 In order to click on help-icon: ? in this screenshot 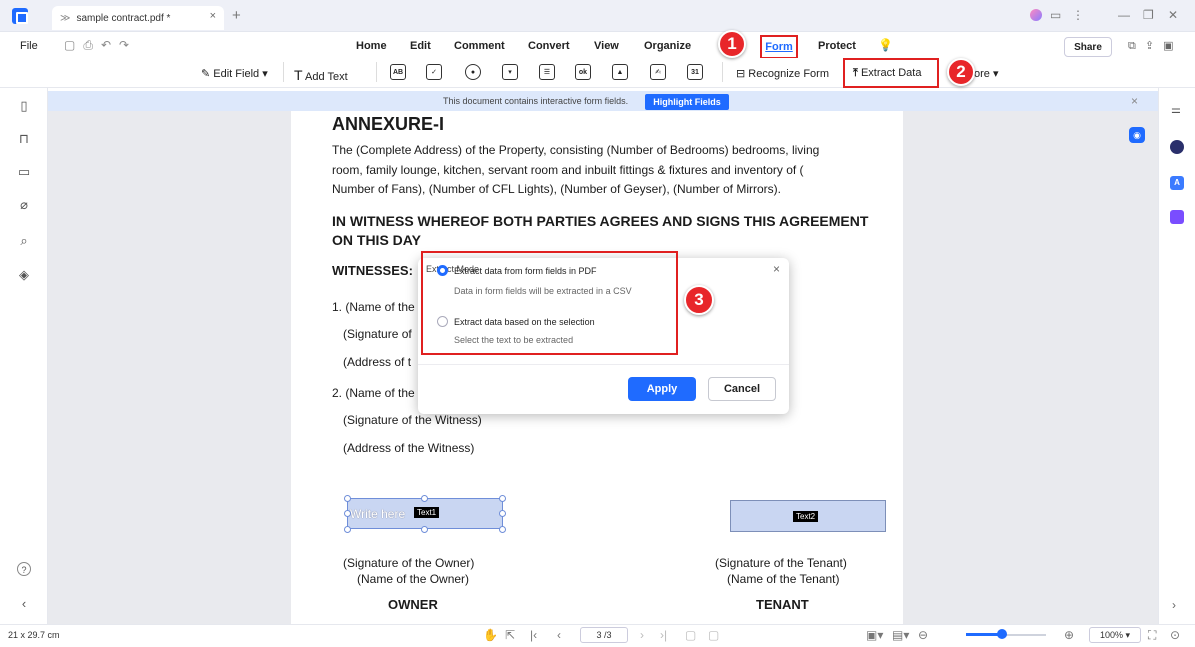, I will do `click(24, 569)`.